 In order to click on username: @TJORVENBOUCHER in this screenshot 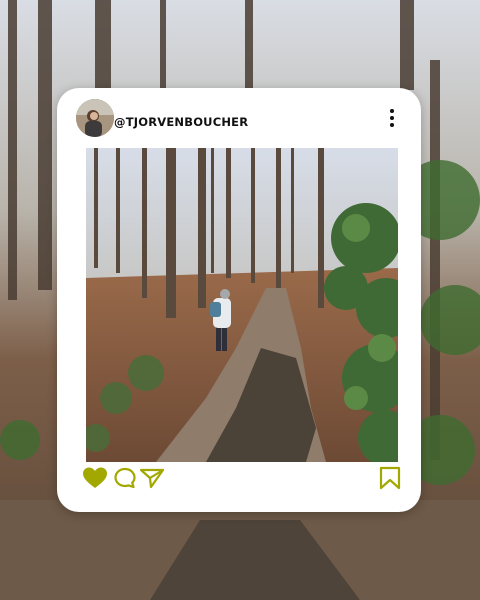, I will do `click(181, 122)`.